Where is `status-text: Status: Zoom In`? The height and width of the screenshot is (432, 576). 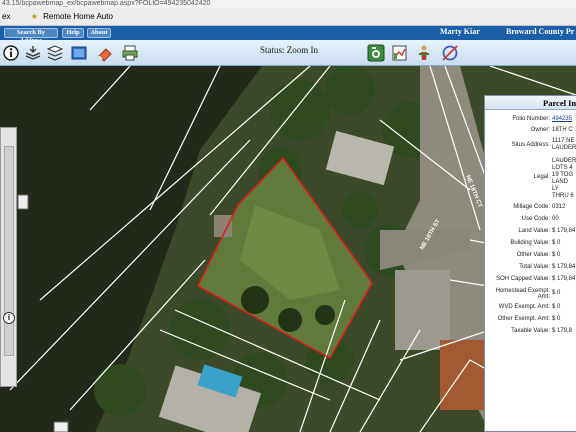
status-text: Status: Zoom In is located at coordinates (289, 50).